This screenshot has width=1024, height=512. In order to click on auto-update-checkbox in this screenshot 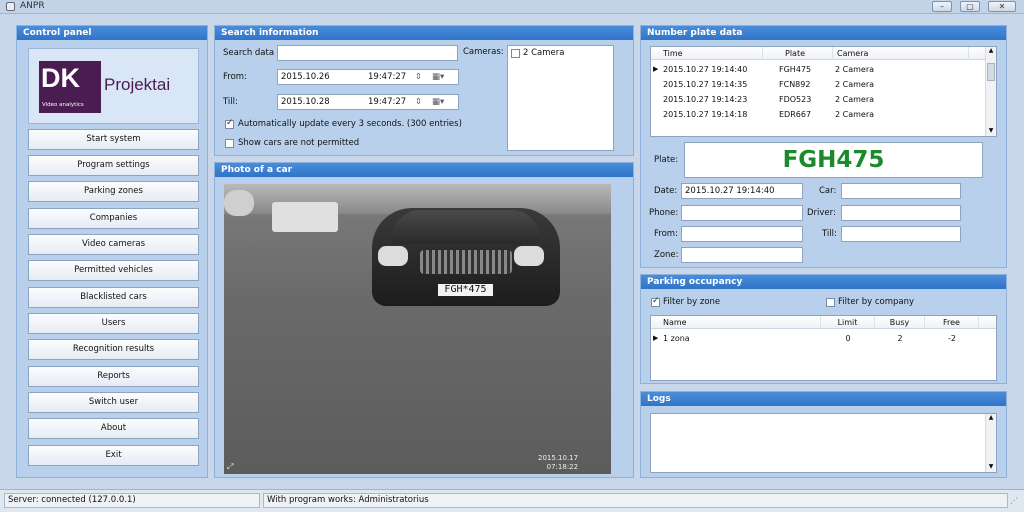, I will do `click(229, 123)`.